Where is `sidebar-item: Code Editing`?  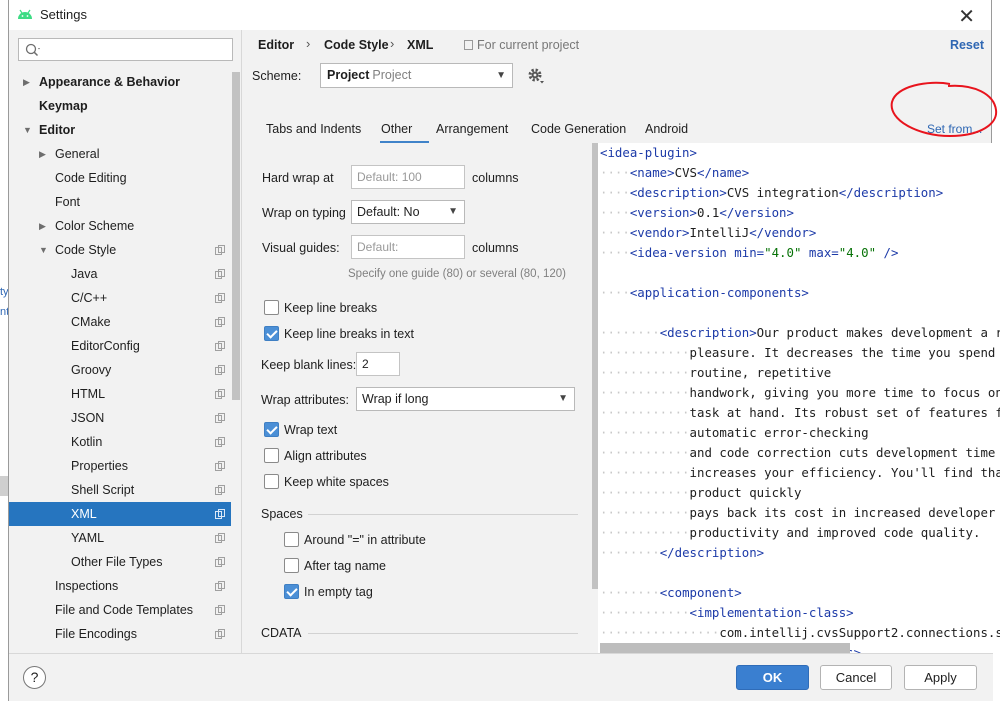
sidebar-item: Code Editing is located at coordinates (120, 178).